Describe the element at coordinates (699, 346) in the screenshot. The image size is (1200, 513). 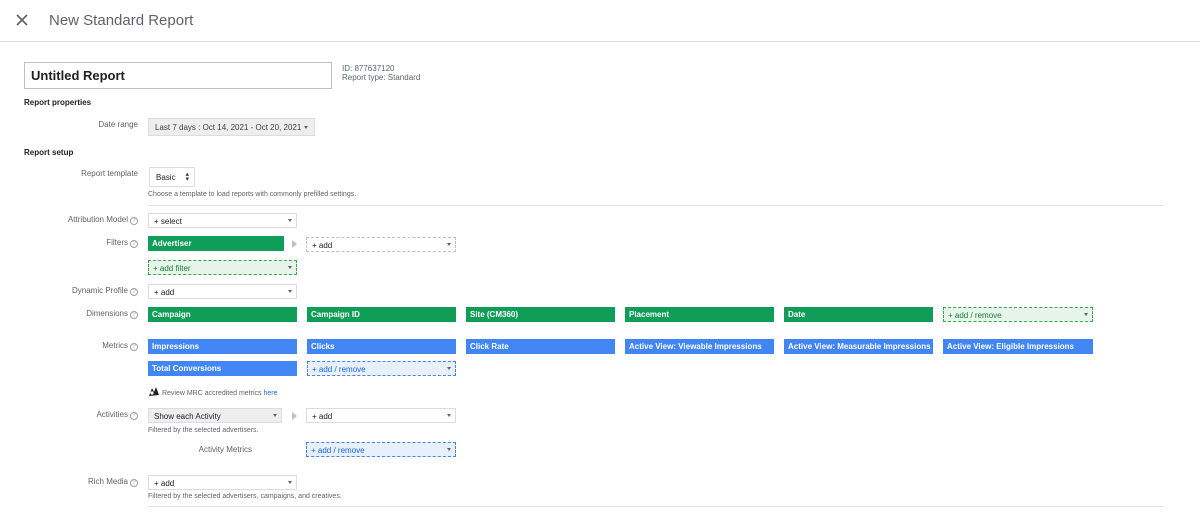
I see `metric-chip: Active View: Viewable Impressions` at that location.